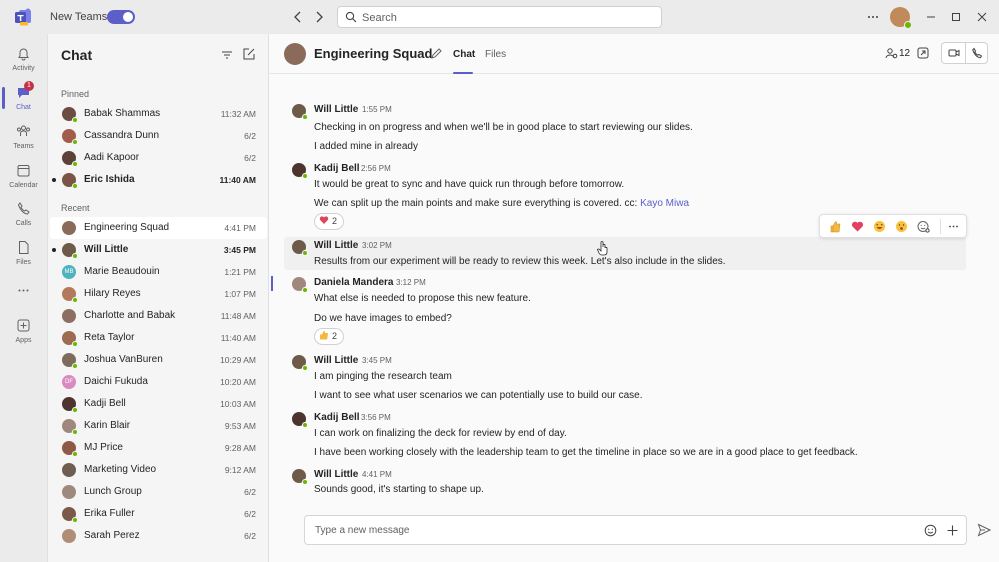 Image resolution: width=999 pixels, height=562 pixels. I want to click on add-reaction-icon, so click(923, 226).